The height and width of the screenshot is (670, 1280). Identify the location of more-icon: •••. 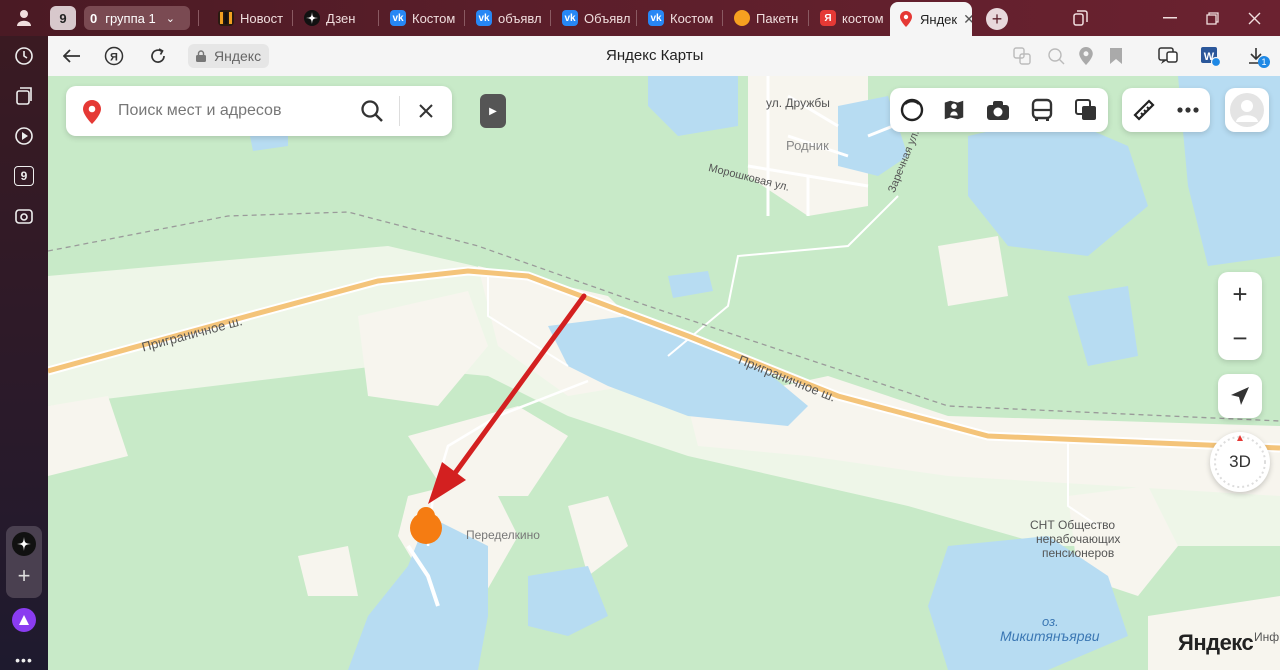
(24, 659).